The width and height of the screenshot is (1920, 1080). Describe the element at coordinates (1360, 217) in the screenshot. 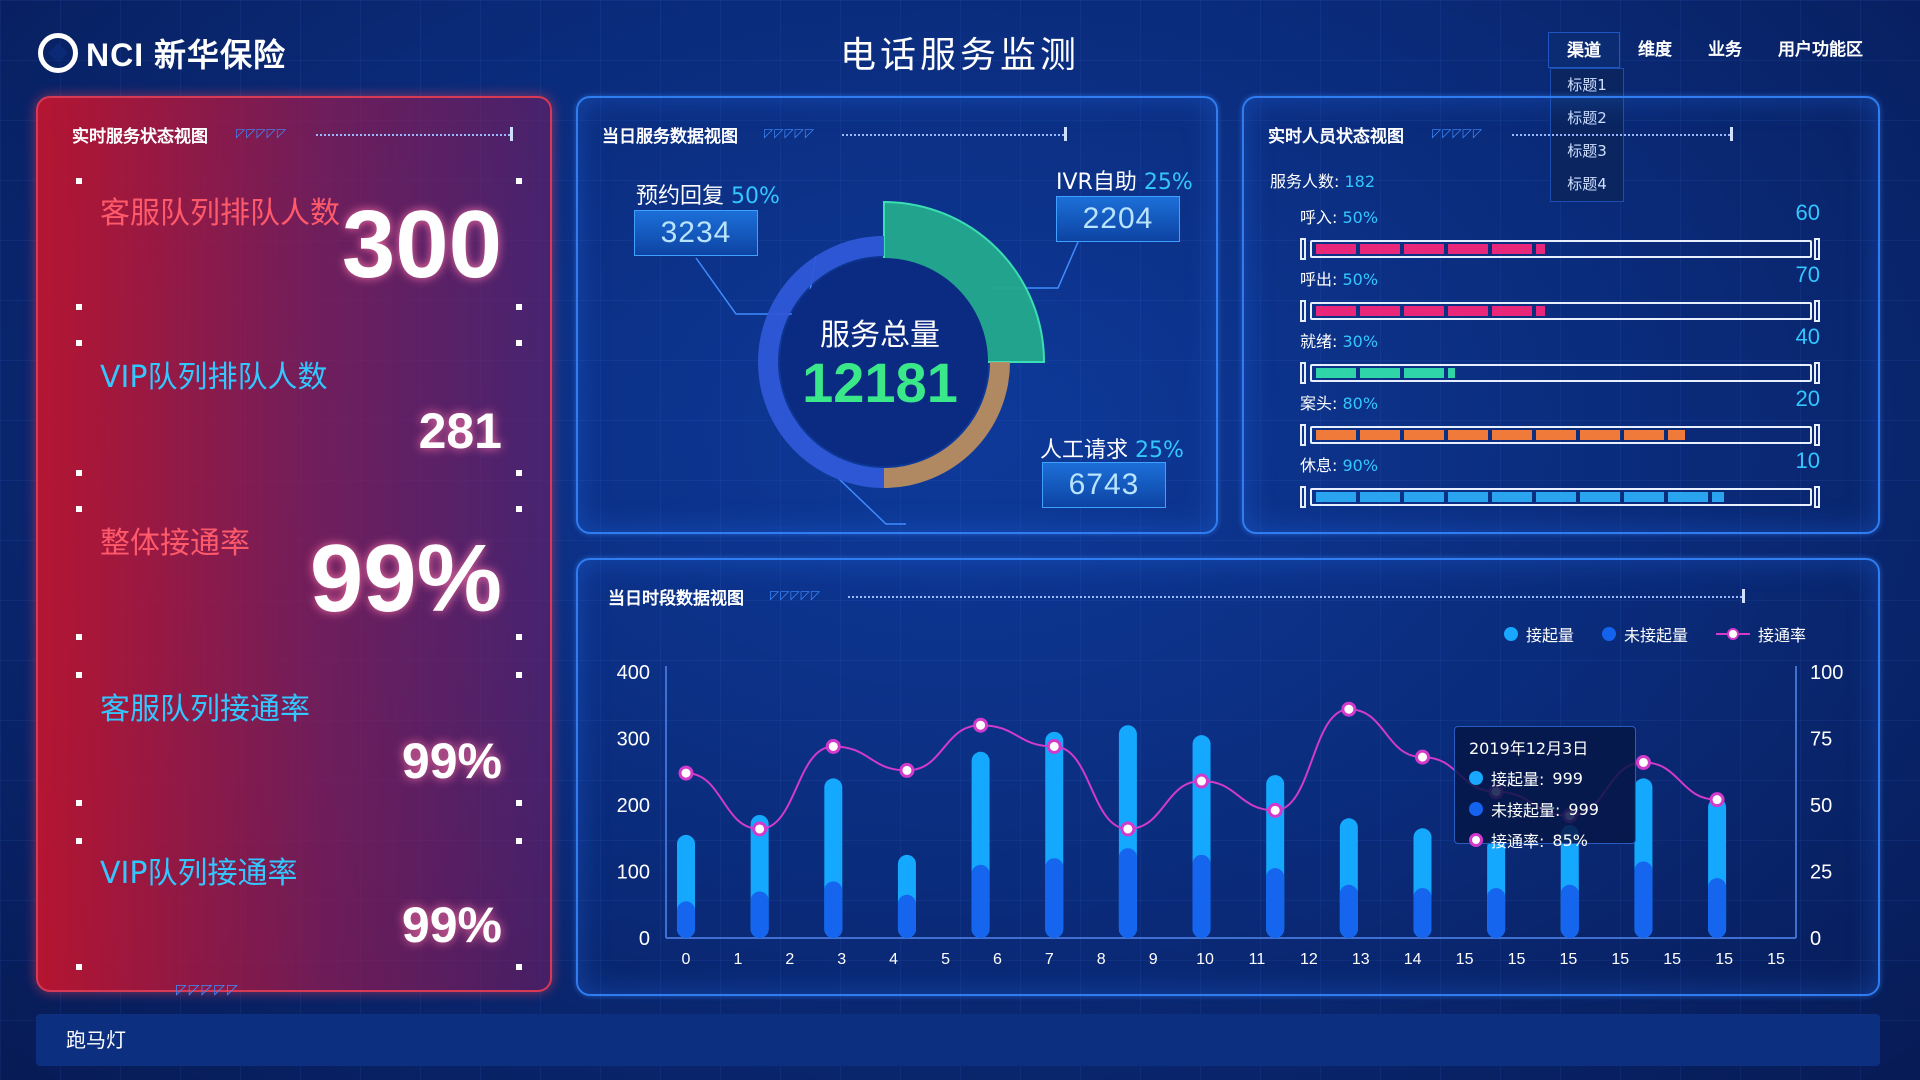

I see `staff-percent: 50%` at that location.